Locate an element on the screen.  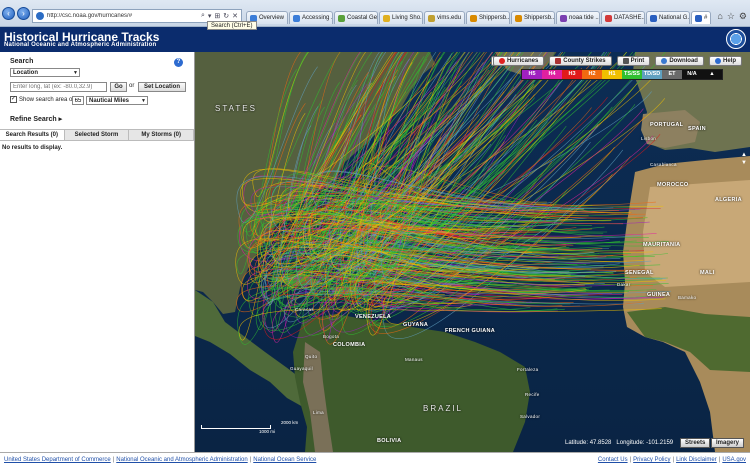
label-manaus: Manaus is located at coordinates (414, 359).